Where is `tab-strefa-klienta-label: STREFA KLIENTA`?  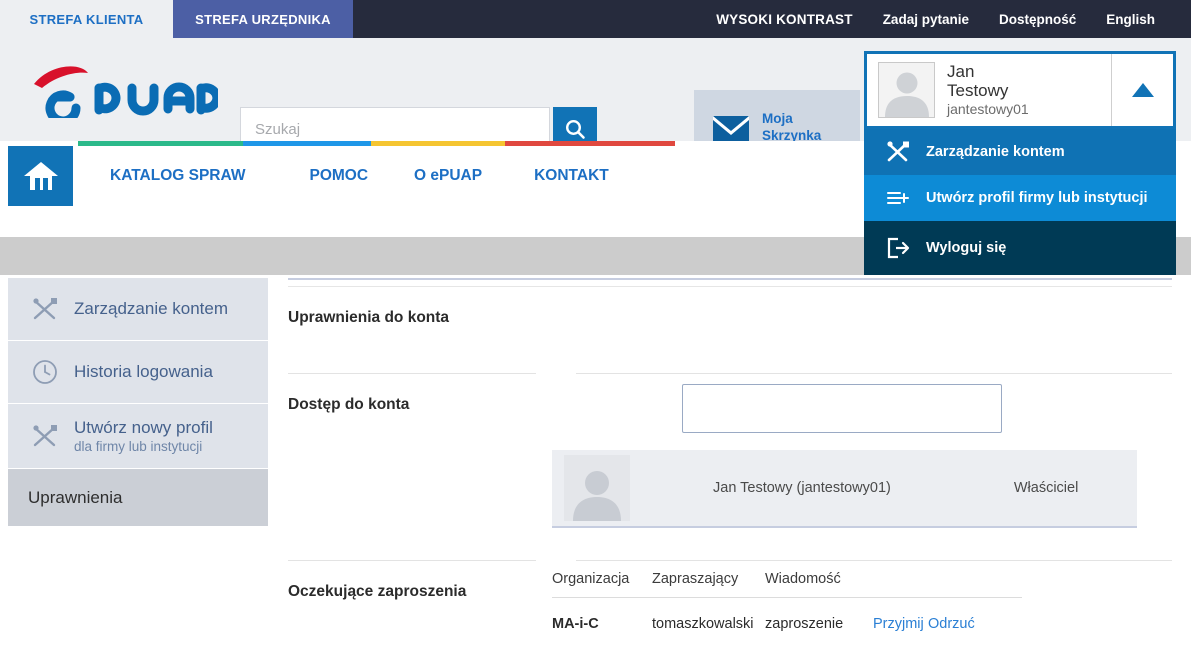
tab-strefa-klienta-label: STREFA KLIENTA is located at coordinates (86, 19).